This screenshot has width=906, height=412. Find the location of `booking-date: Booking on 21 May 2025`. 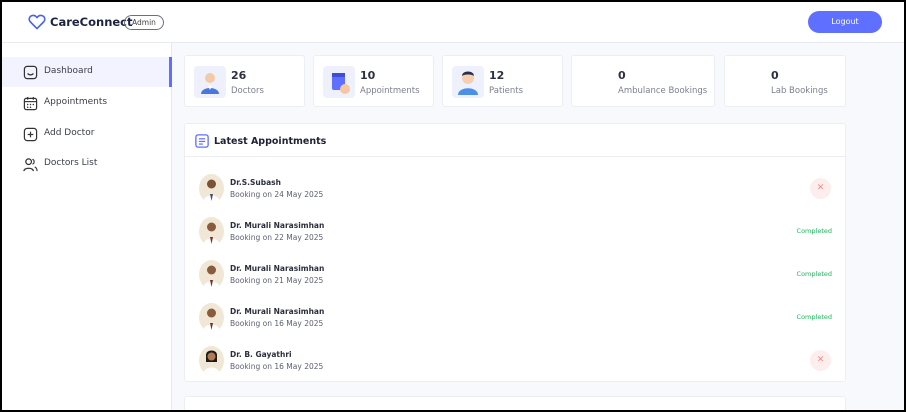

booking-date: Booking on 21 May 2025 is located at coordinates (277, 280).